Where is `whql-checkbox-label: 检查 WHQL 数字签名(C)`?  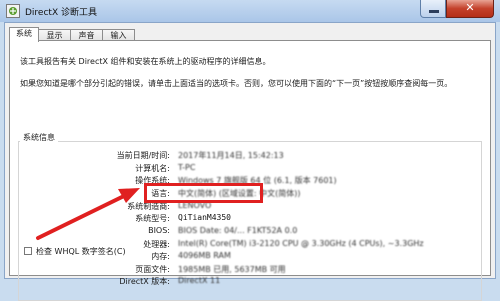
whql-checkbox-label: 检查 WHQL 数字签名(C) is located at coordinates (81, 251).